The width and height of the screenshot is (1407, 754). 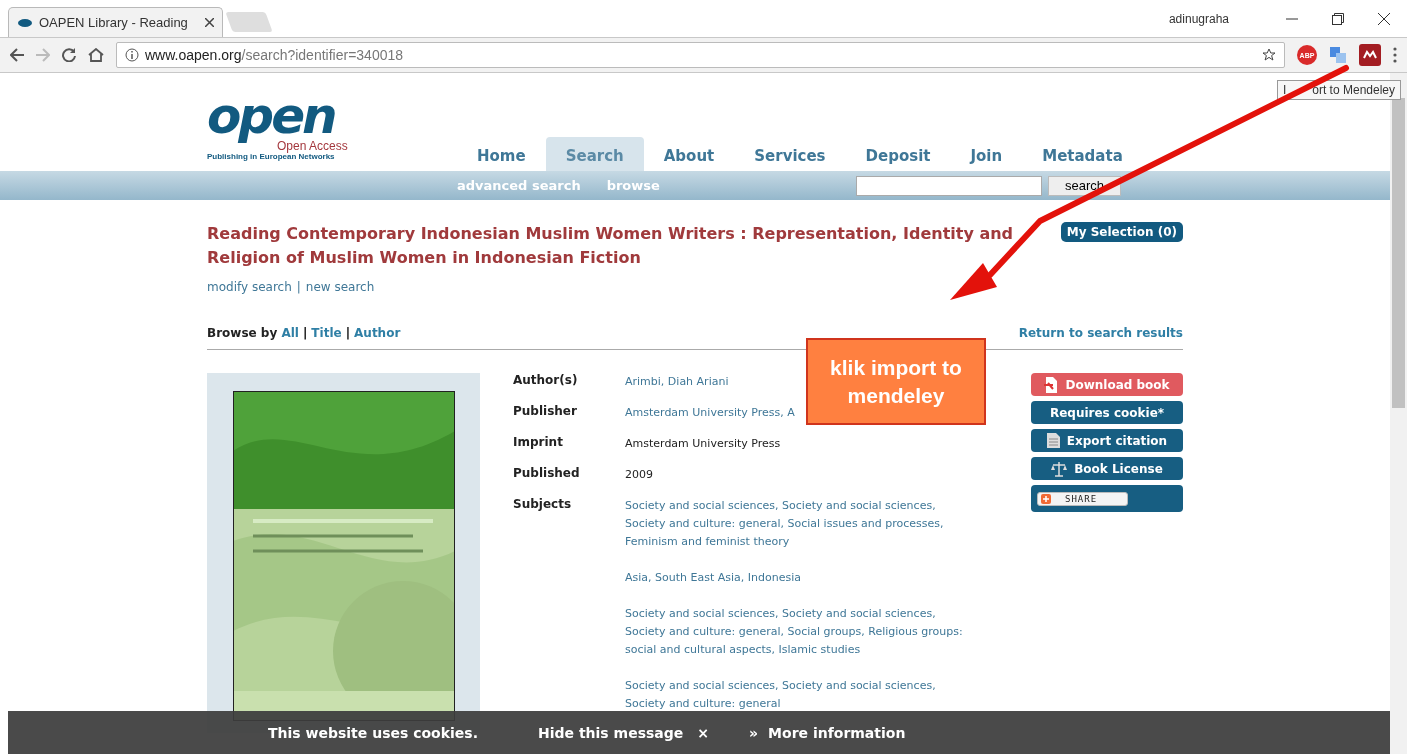 I want to click on field-label: Published, so click(x=547, y=474).